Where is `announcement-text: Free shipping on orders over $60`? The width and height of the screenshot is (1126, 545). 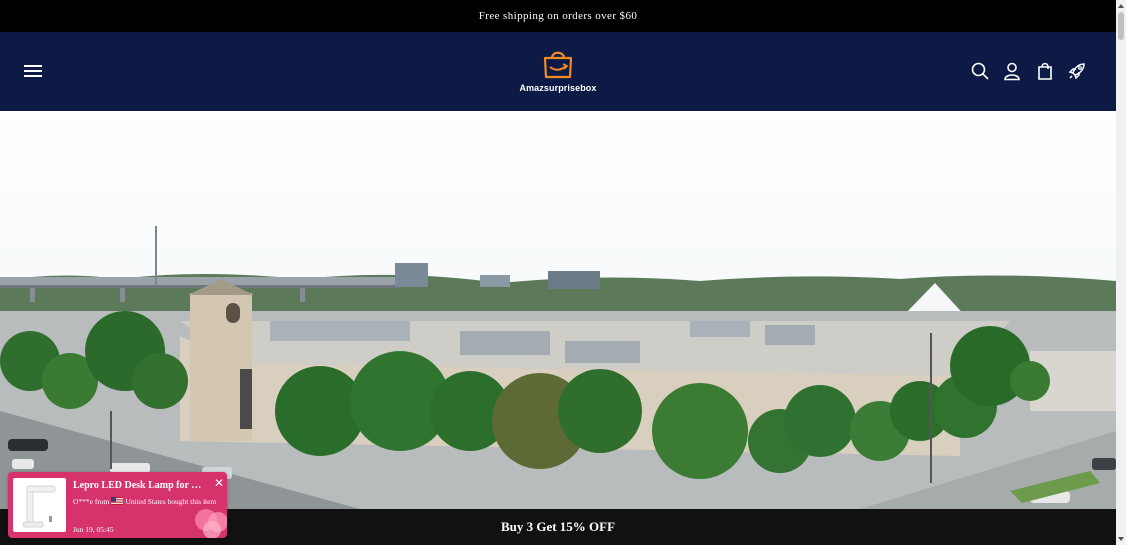 announcement-text: Free shipping on orders over $60 is located at coordinates (558, 16).